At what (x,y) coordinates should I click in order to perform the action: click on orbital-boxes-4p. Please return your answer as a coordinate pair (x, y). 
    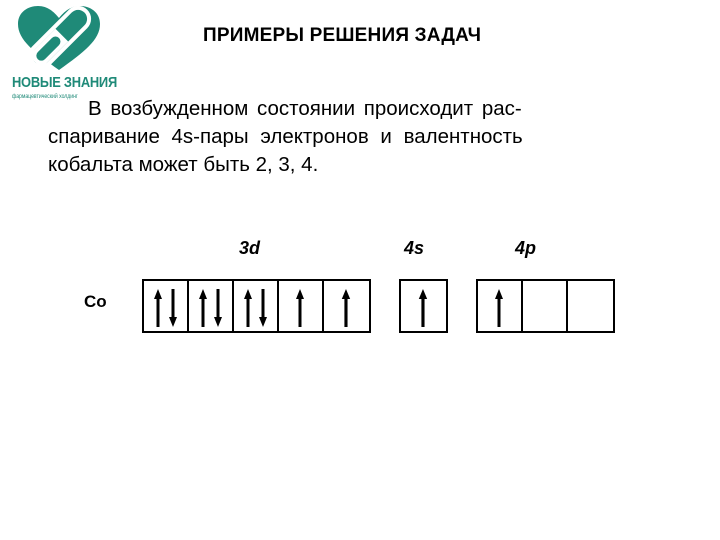
    Looking at the image, I should click on (545, 306).